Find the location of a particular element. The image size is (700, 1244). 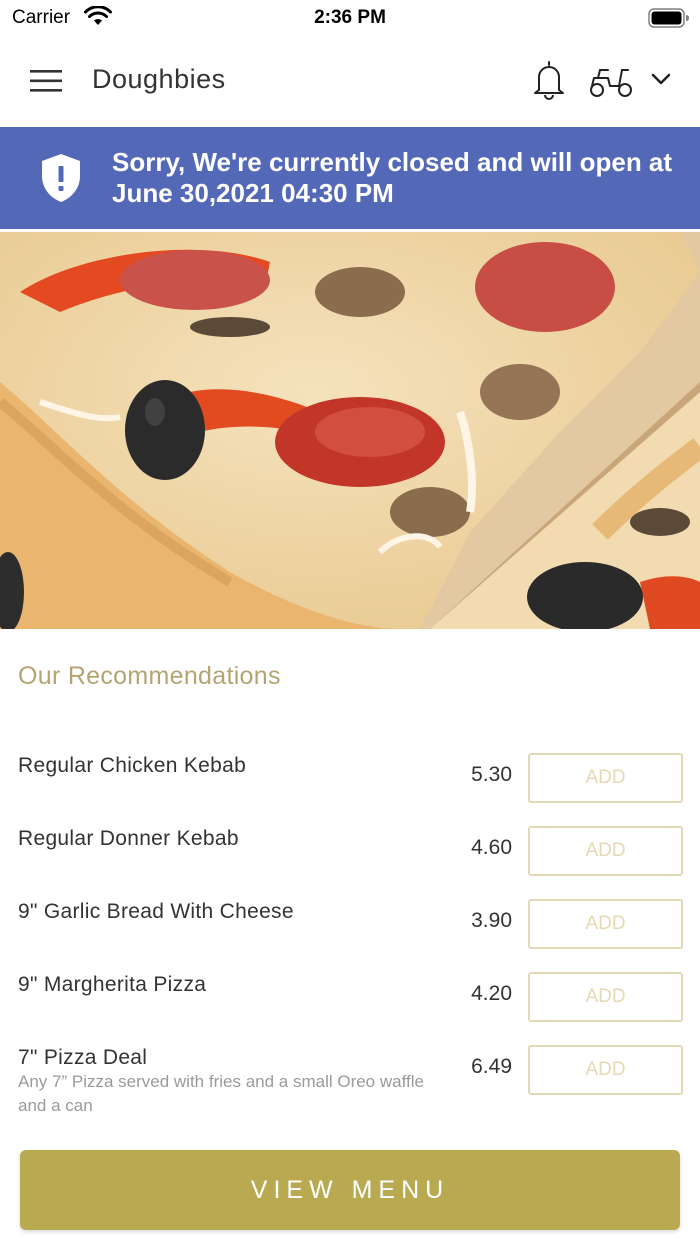

status-time: 2:36 PM is located at coordinates (350, 17).